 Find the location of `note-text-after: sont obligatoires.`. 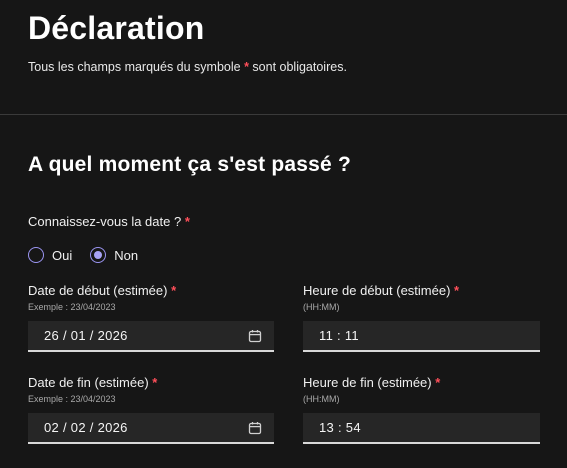

note-text-after: sont obligatoires. is located at coordinates (297, 67).